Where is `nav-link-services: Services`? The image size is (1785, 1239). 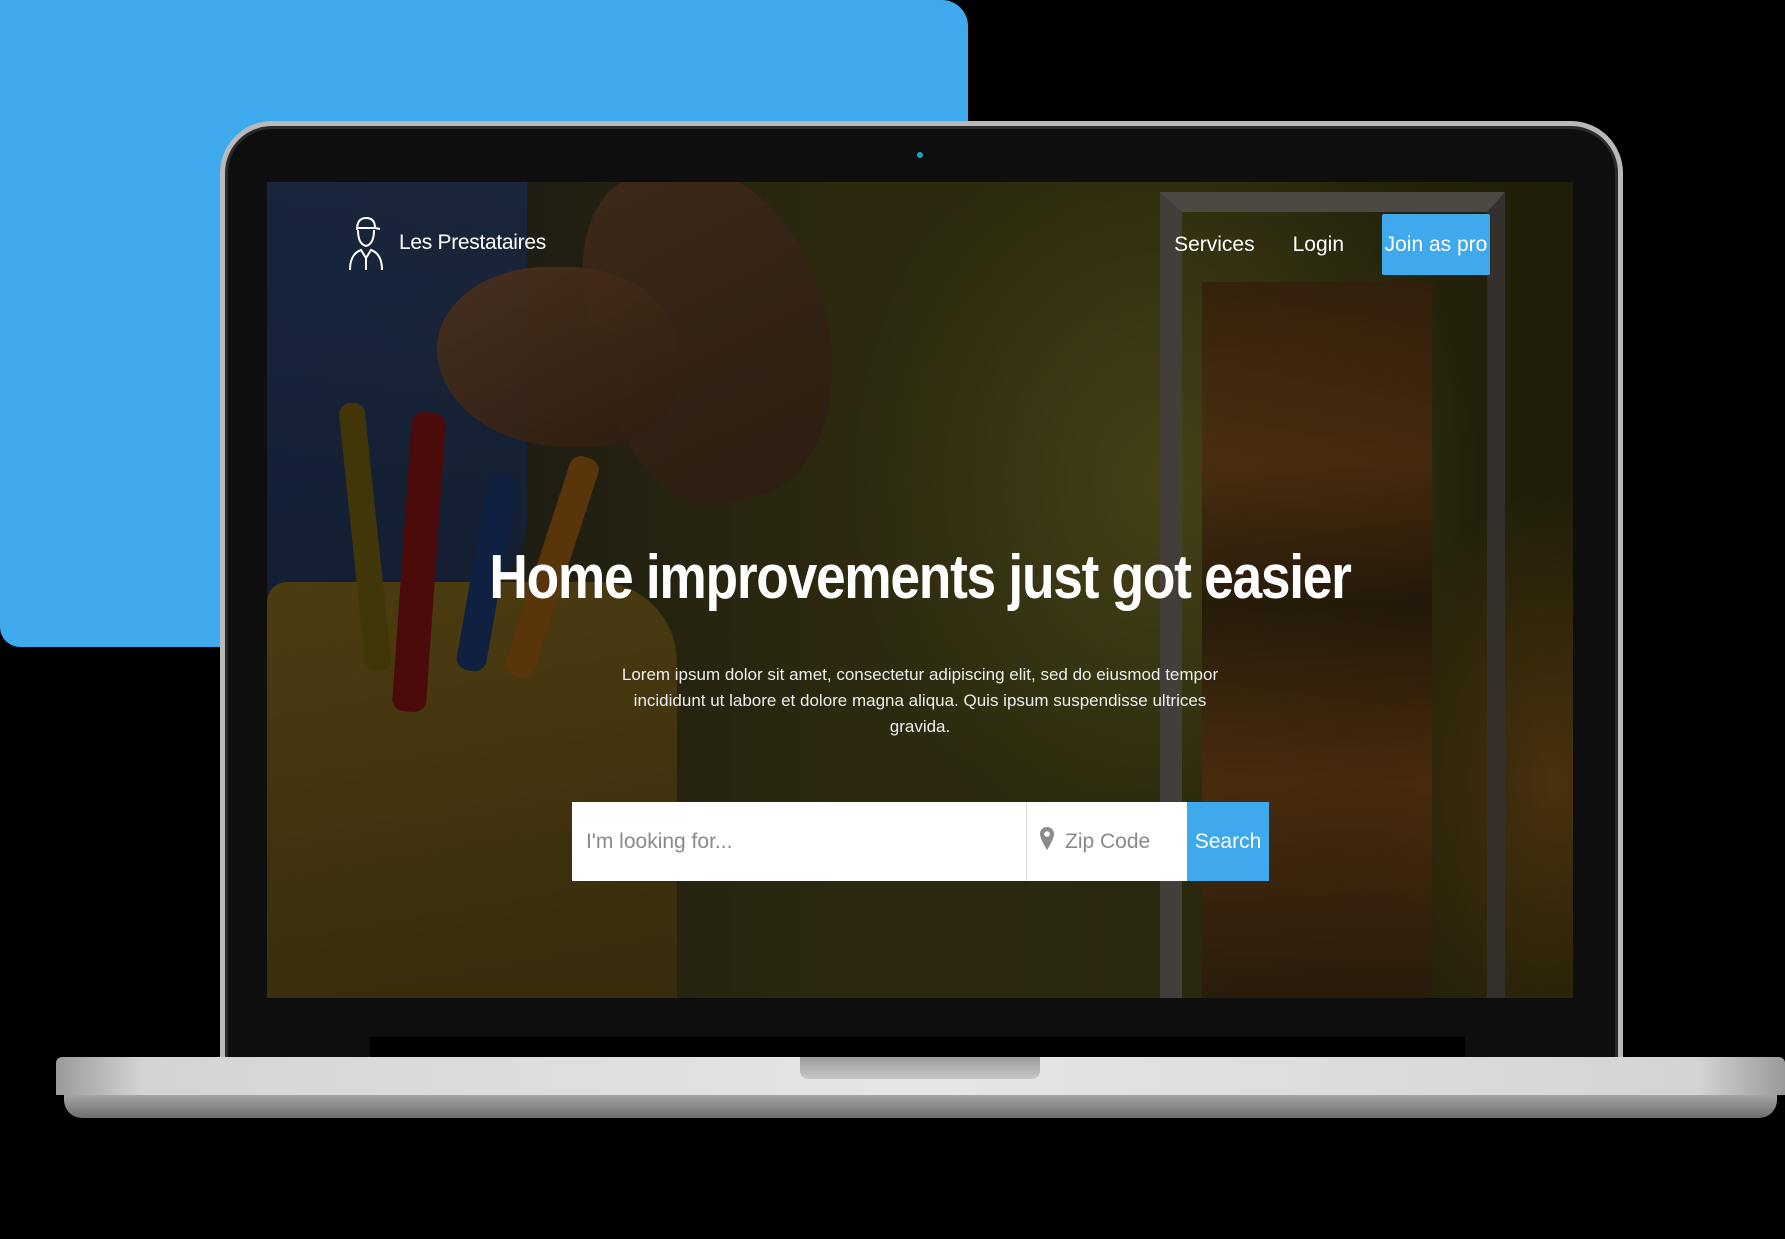
nav-link-services: Services is located at coordinates (1214, 245).